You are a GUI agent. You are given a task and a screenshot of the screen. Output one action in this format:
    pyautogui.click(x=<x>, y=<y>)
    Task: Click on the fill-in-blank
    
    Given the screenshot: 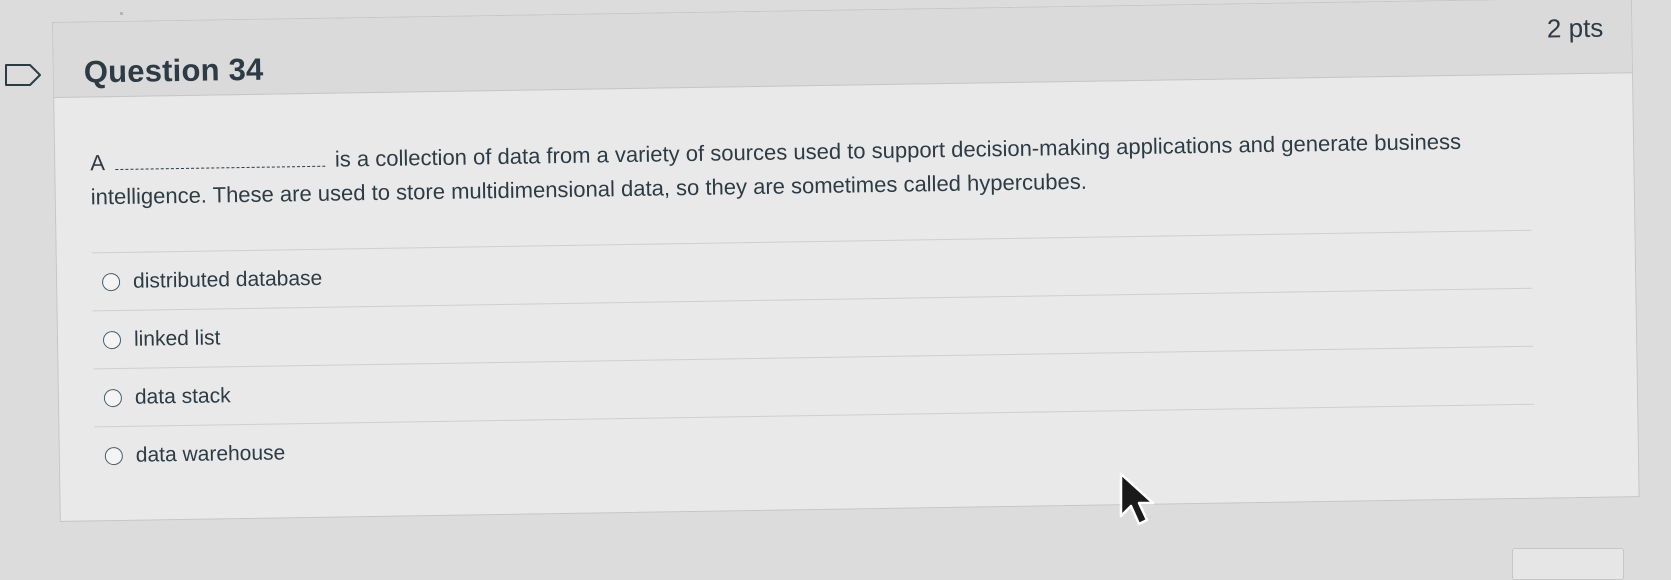 What is the action you would take?
    pyautogui.click(x=219, y=159)
    